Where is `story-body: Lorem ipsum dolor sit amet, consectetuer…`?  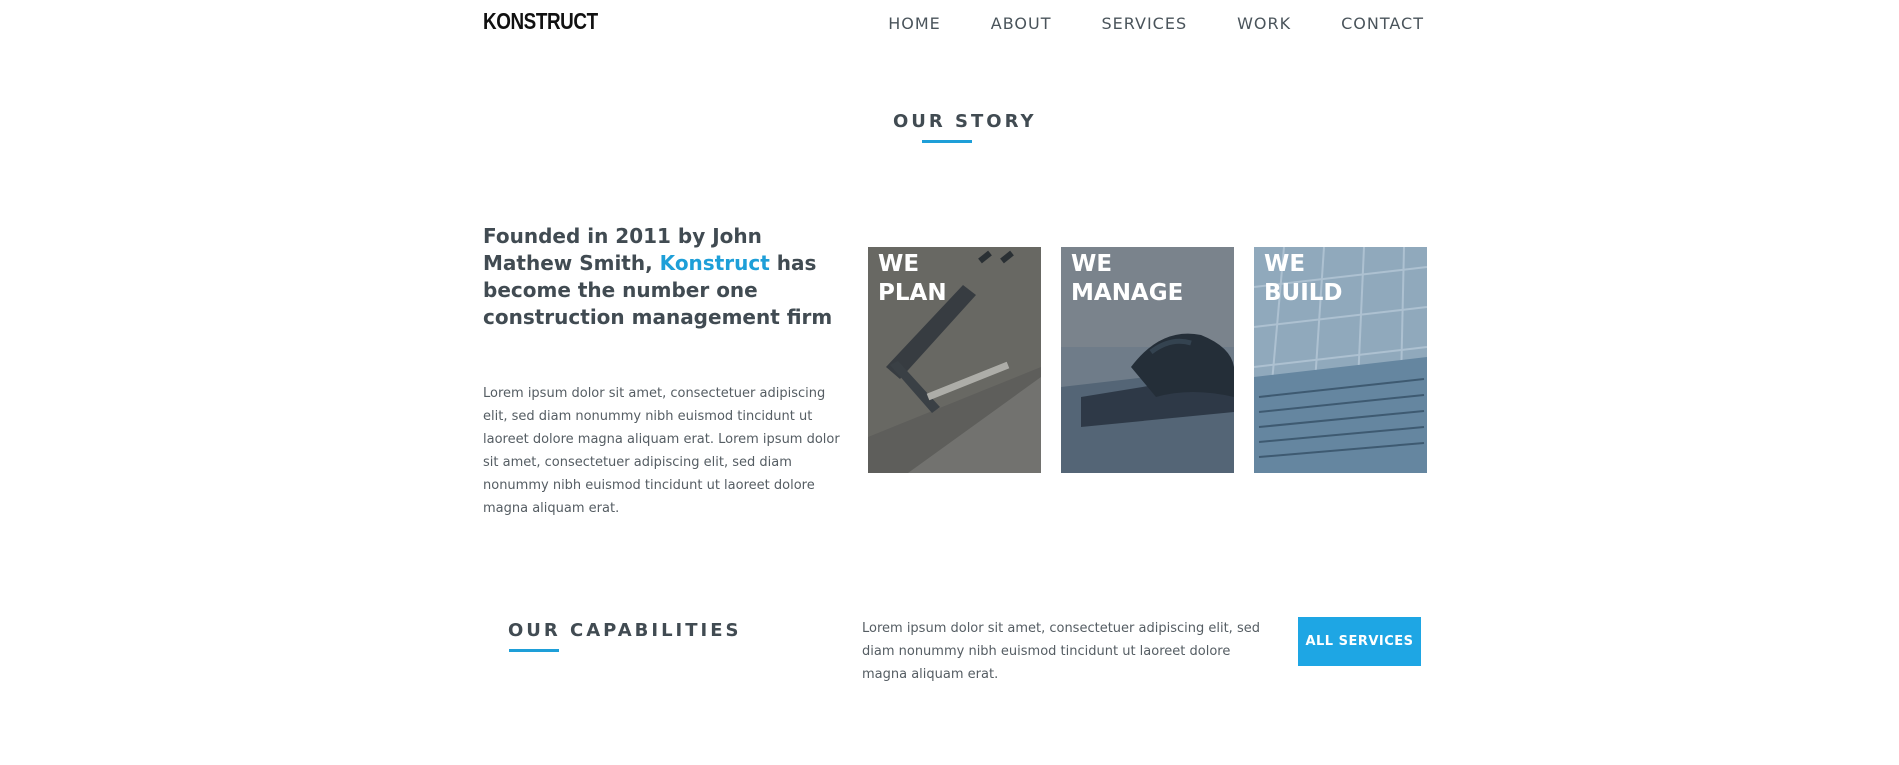
story-body: Lorem ipsum dolor sit amet, consectetuer… is located at coordinates (661, 451).